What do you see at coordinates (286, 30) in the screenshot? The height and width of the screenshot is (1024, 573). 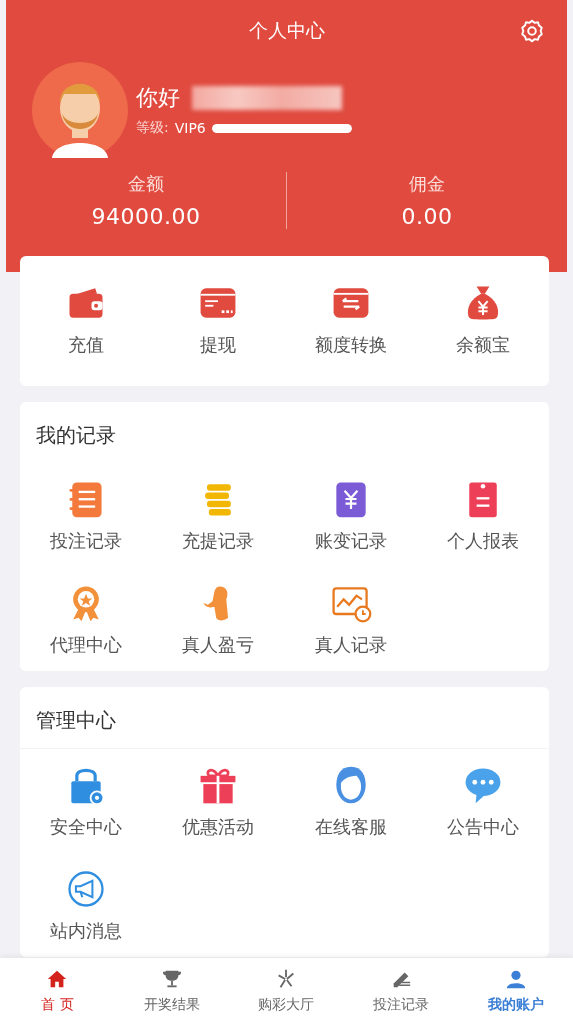 I see `page-title: 个人中心` at bounding box center [286, 30].